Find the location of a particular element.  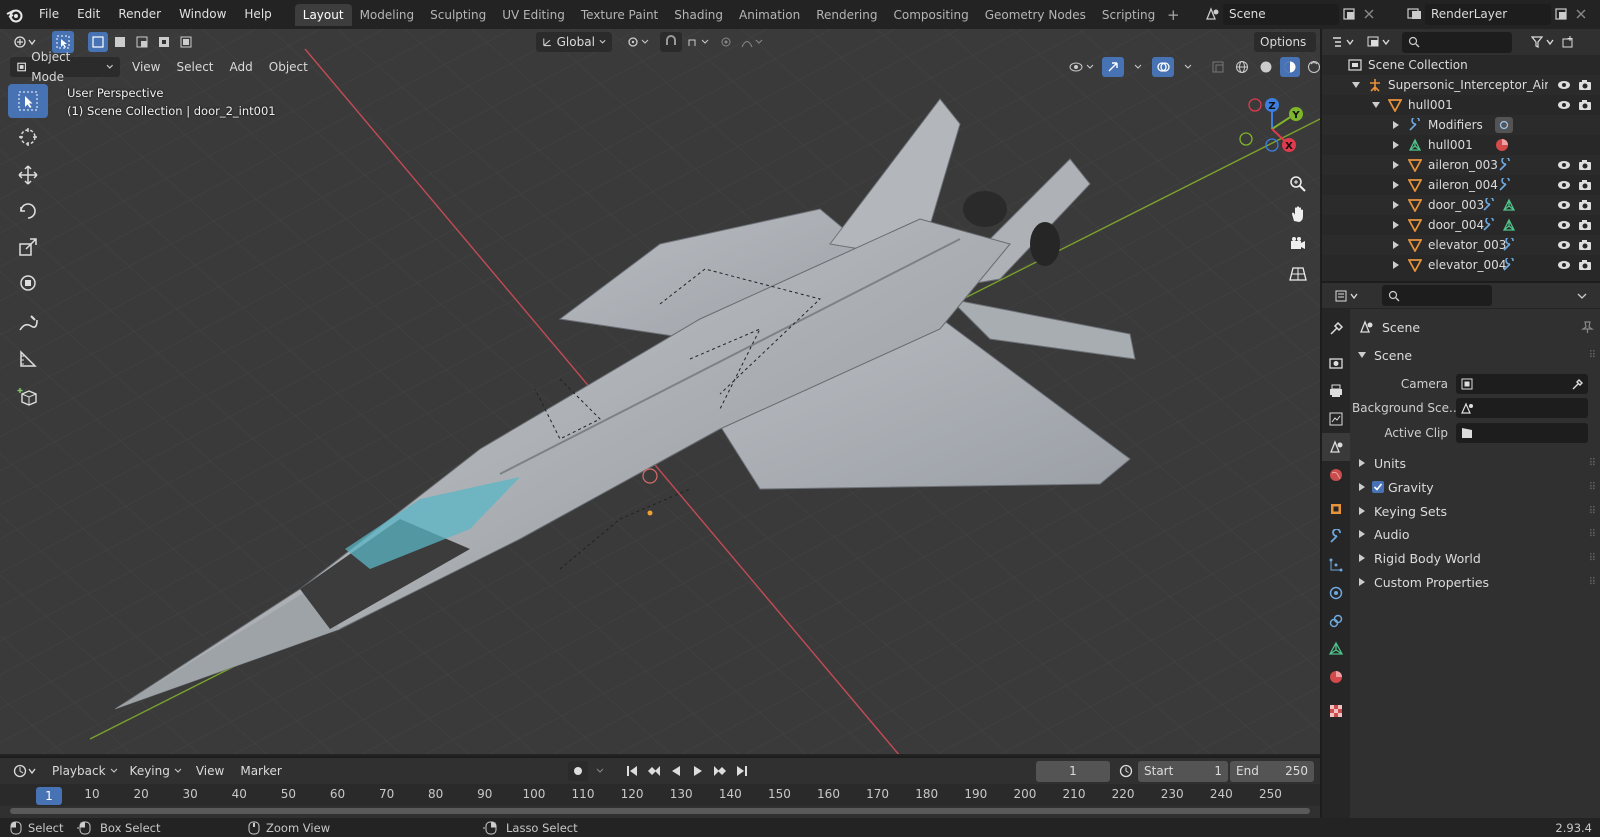

snap-toggle-icon is located at coordinates (671, 41).